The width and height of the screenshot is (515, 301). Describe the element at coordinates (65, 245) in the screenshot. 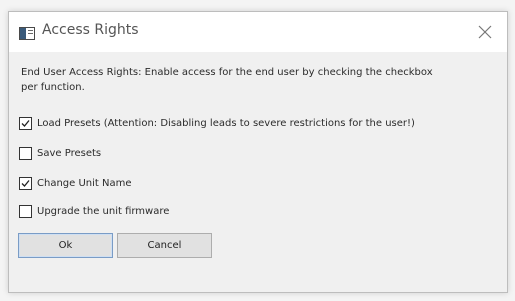

I see `ok-button: Ok` at that location.